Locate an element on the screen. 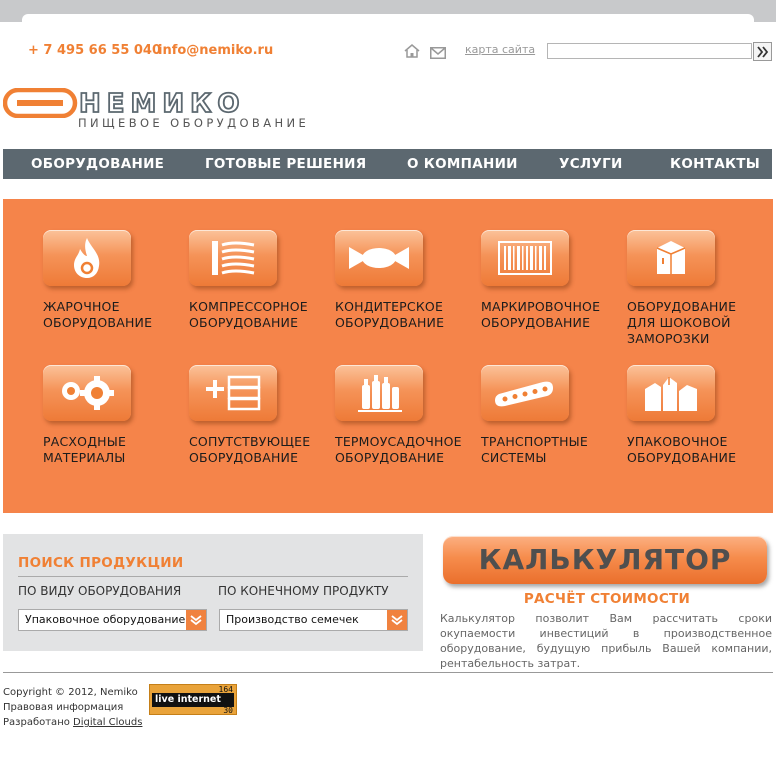  nav-solutions: ГОТОВЫЕ РЕШЕНИЯ is located at coordinates (285, 164).